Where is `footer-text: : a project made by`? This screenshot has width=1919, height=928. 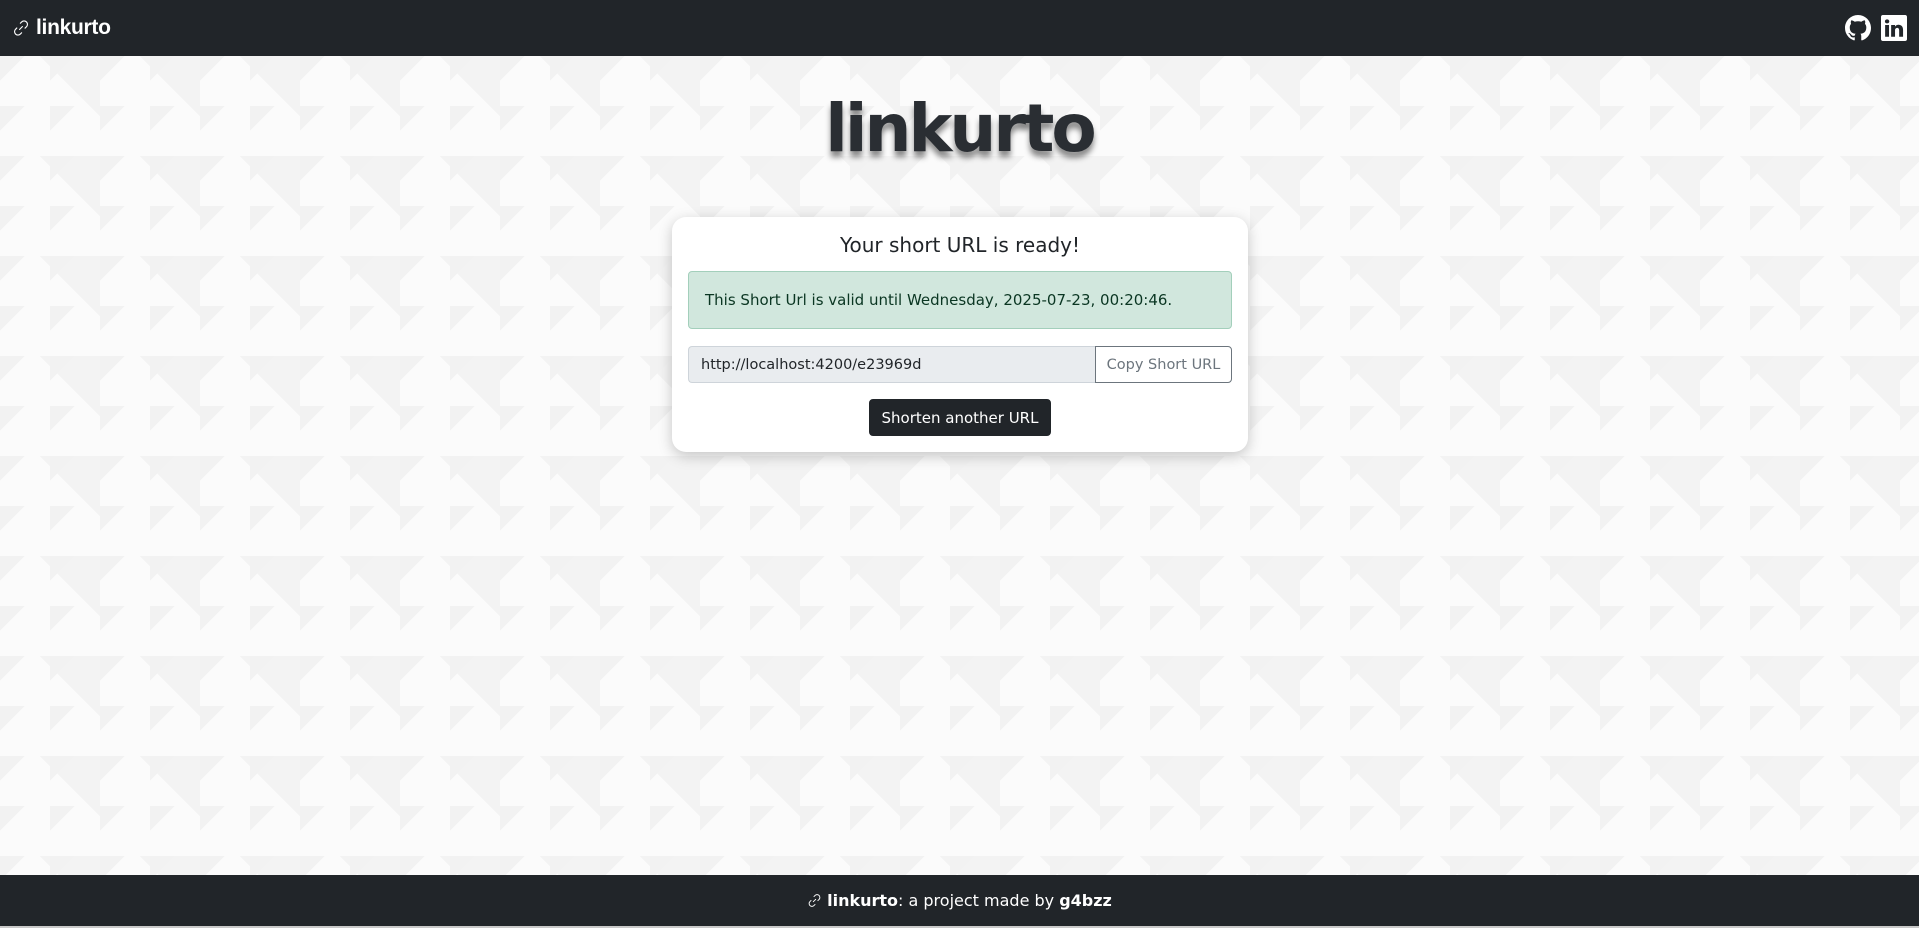 footer-text: : a project made by is located at coordinates (979, 900).